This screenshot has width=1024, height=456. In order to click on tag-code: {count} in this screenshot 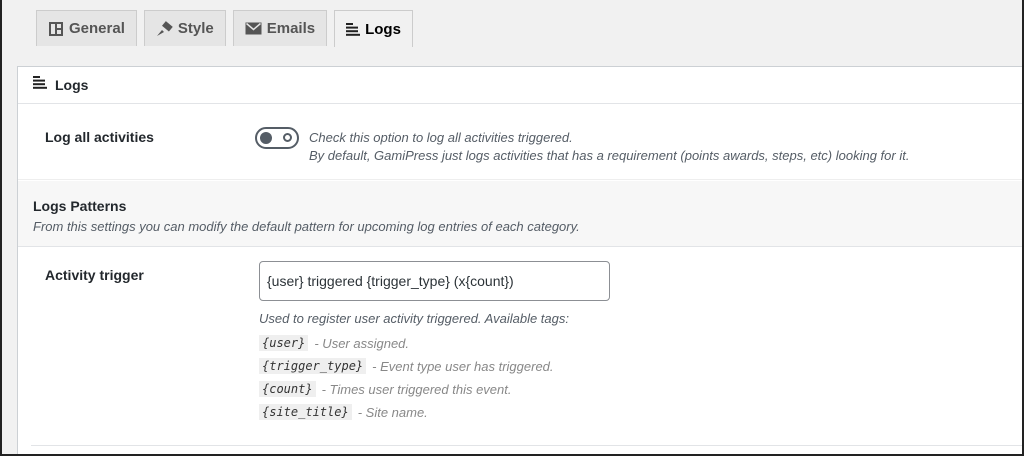, I will do `click(287, 389)`.